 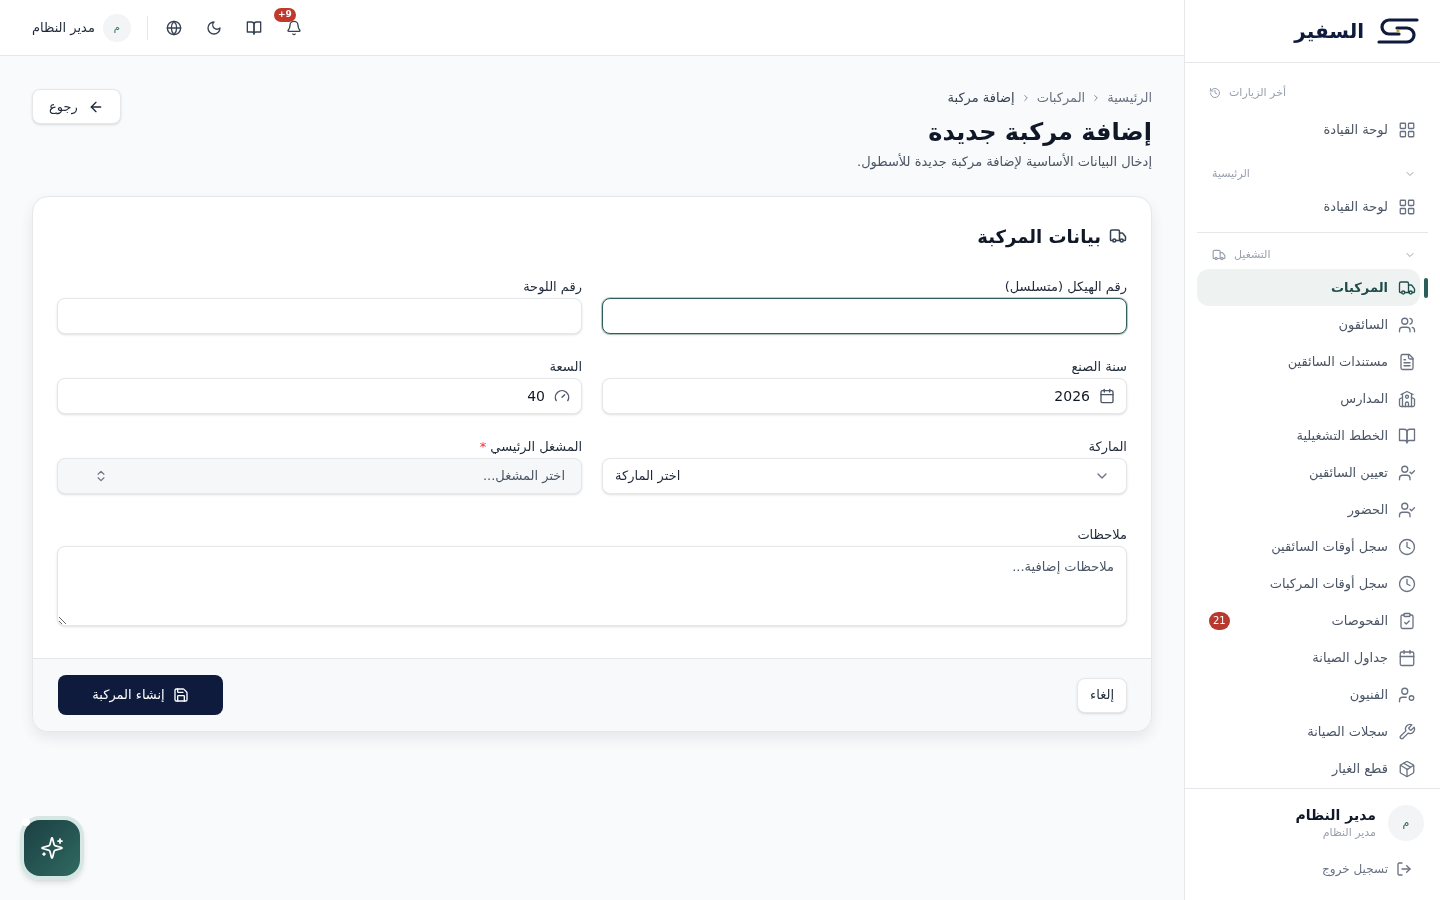 I want to click on nav-item: سجل أوقات السائقين, so click(x=1308, y=546).